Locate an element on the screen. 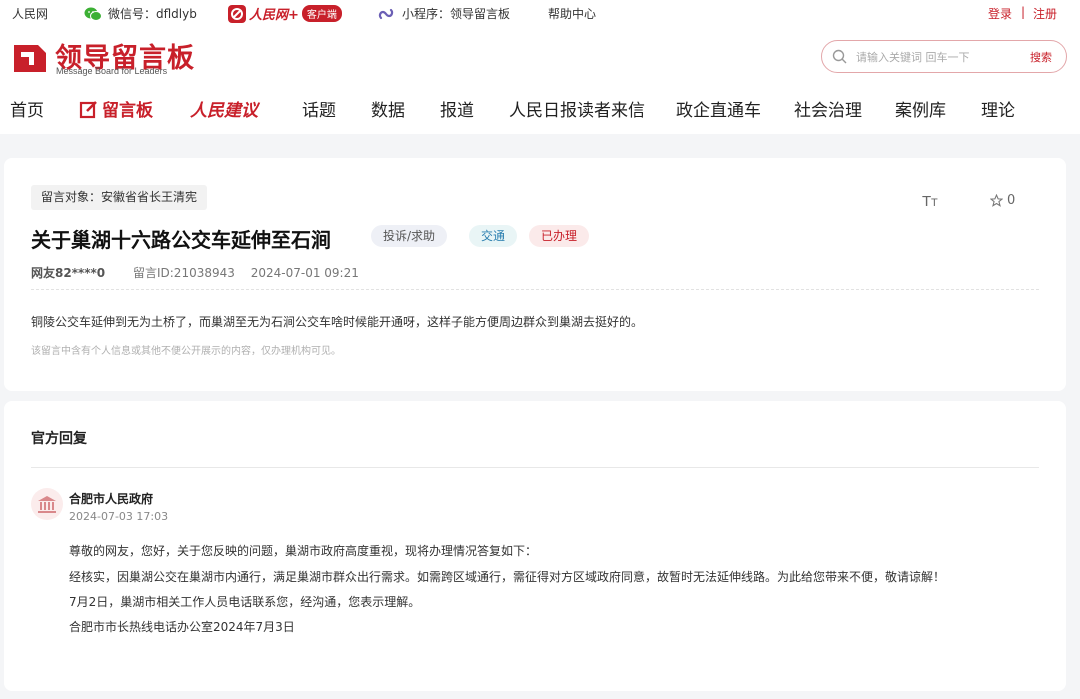 This screenshot has height=699, width=1080. app-logo-icon is located at coordinates (237, 13).